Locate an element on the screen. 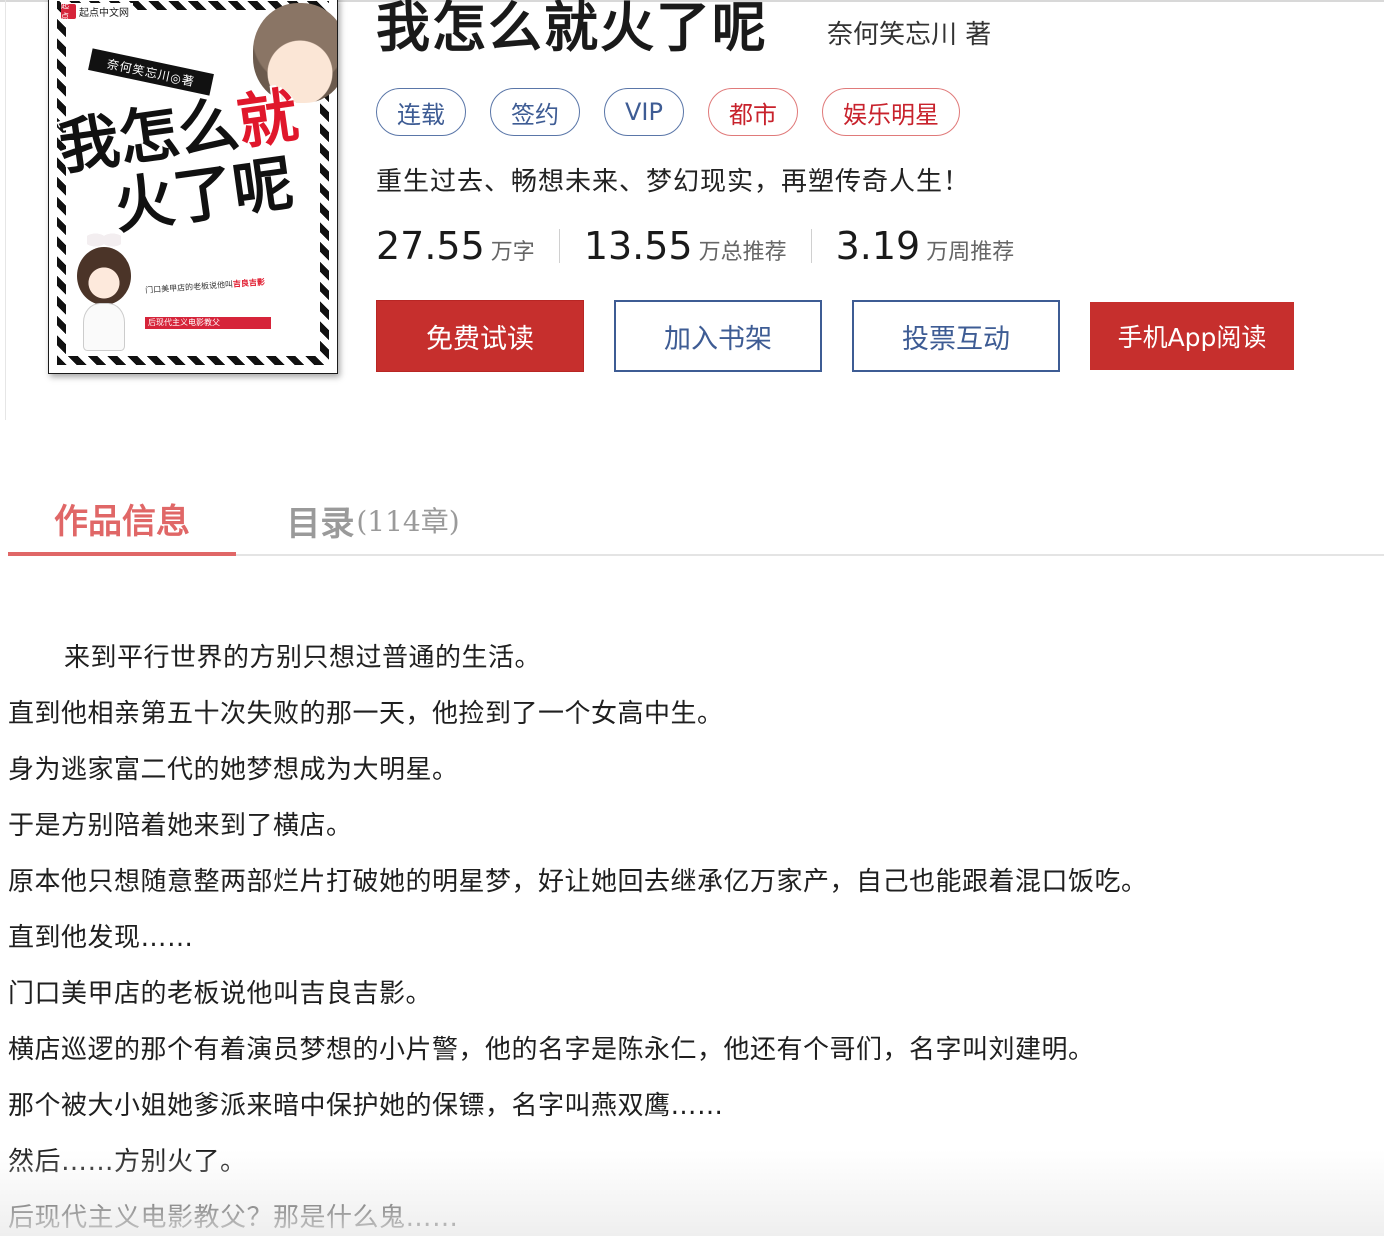 Image resolution: width=1384 pixels, height=1236 pixels. girl-head is located at coordinates (104, 276).